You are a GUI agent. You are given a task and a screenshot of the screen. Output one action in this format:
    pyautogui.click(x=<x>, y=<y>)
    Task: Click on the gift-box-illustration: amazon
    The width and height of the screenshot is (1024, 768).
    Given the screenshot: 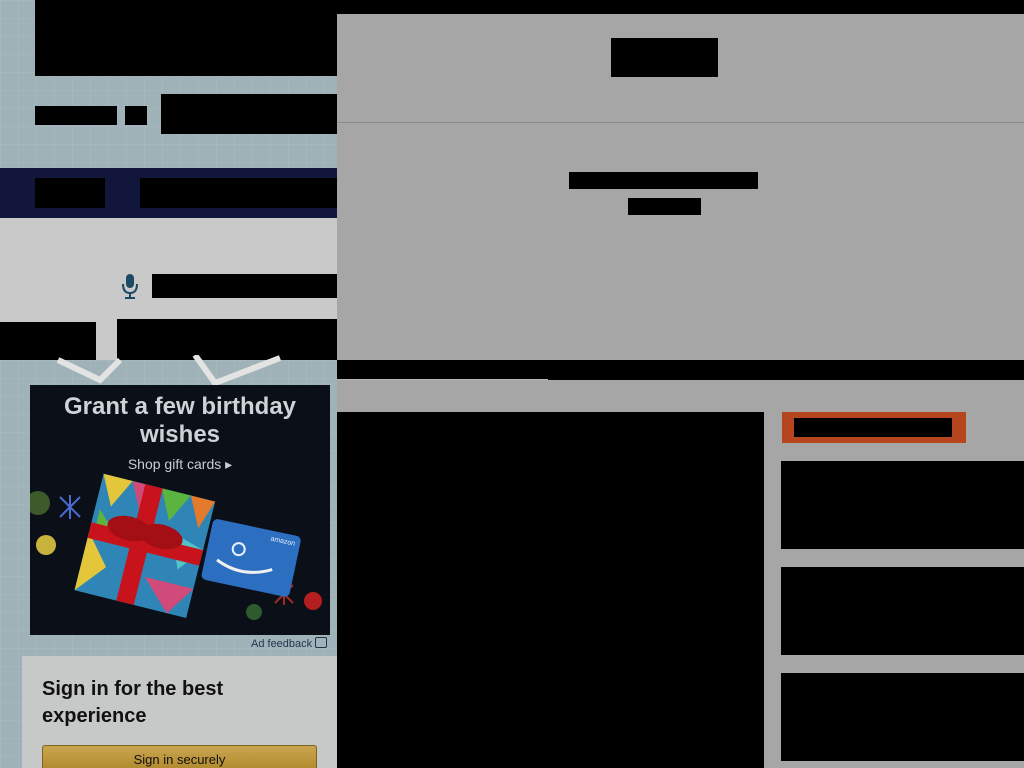 What is the action you would take?
    pyautogui.click(x=176, y=546)
    